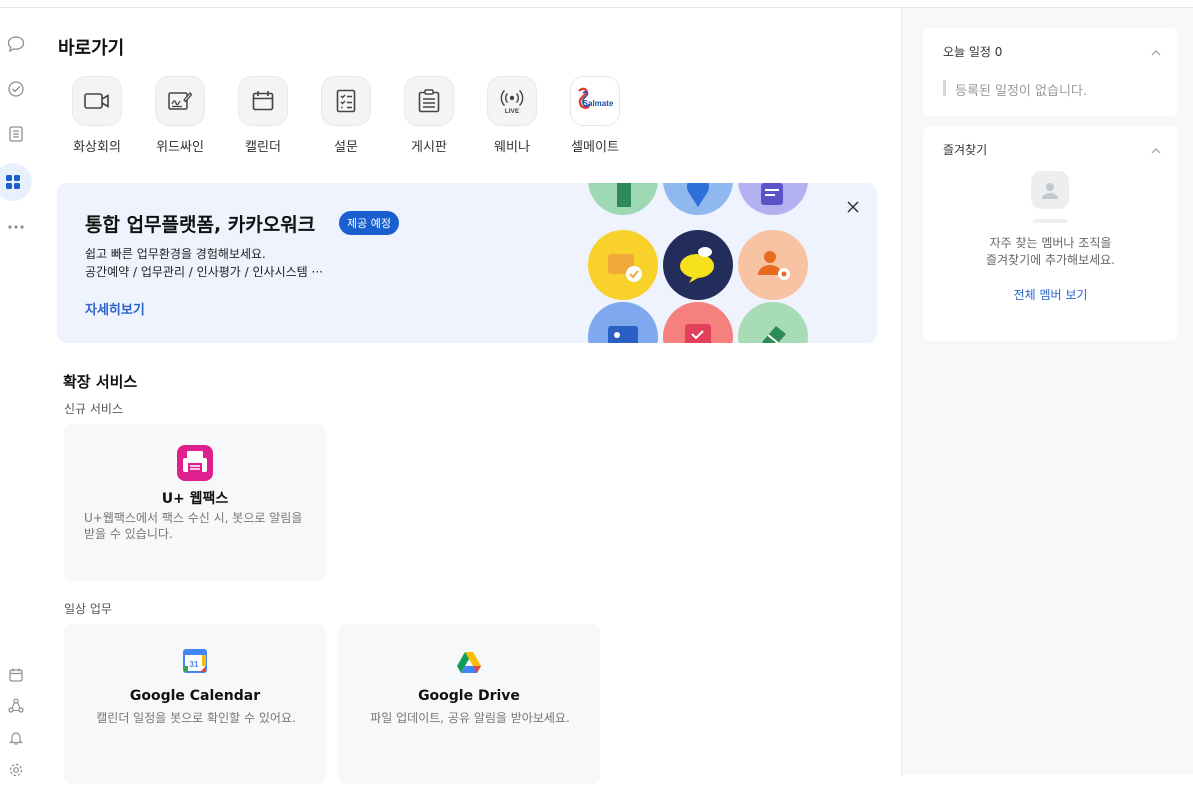 This screenshot has width=1193, height=786. What do you see at coordinates (512, 101) in the screenshot?
I see `live-broadcast-icon: LIVE` at bounding box center [512, 101].